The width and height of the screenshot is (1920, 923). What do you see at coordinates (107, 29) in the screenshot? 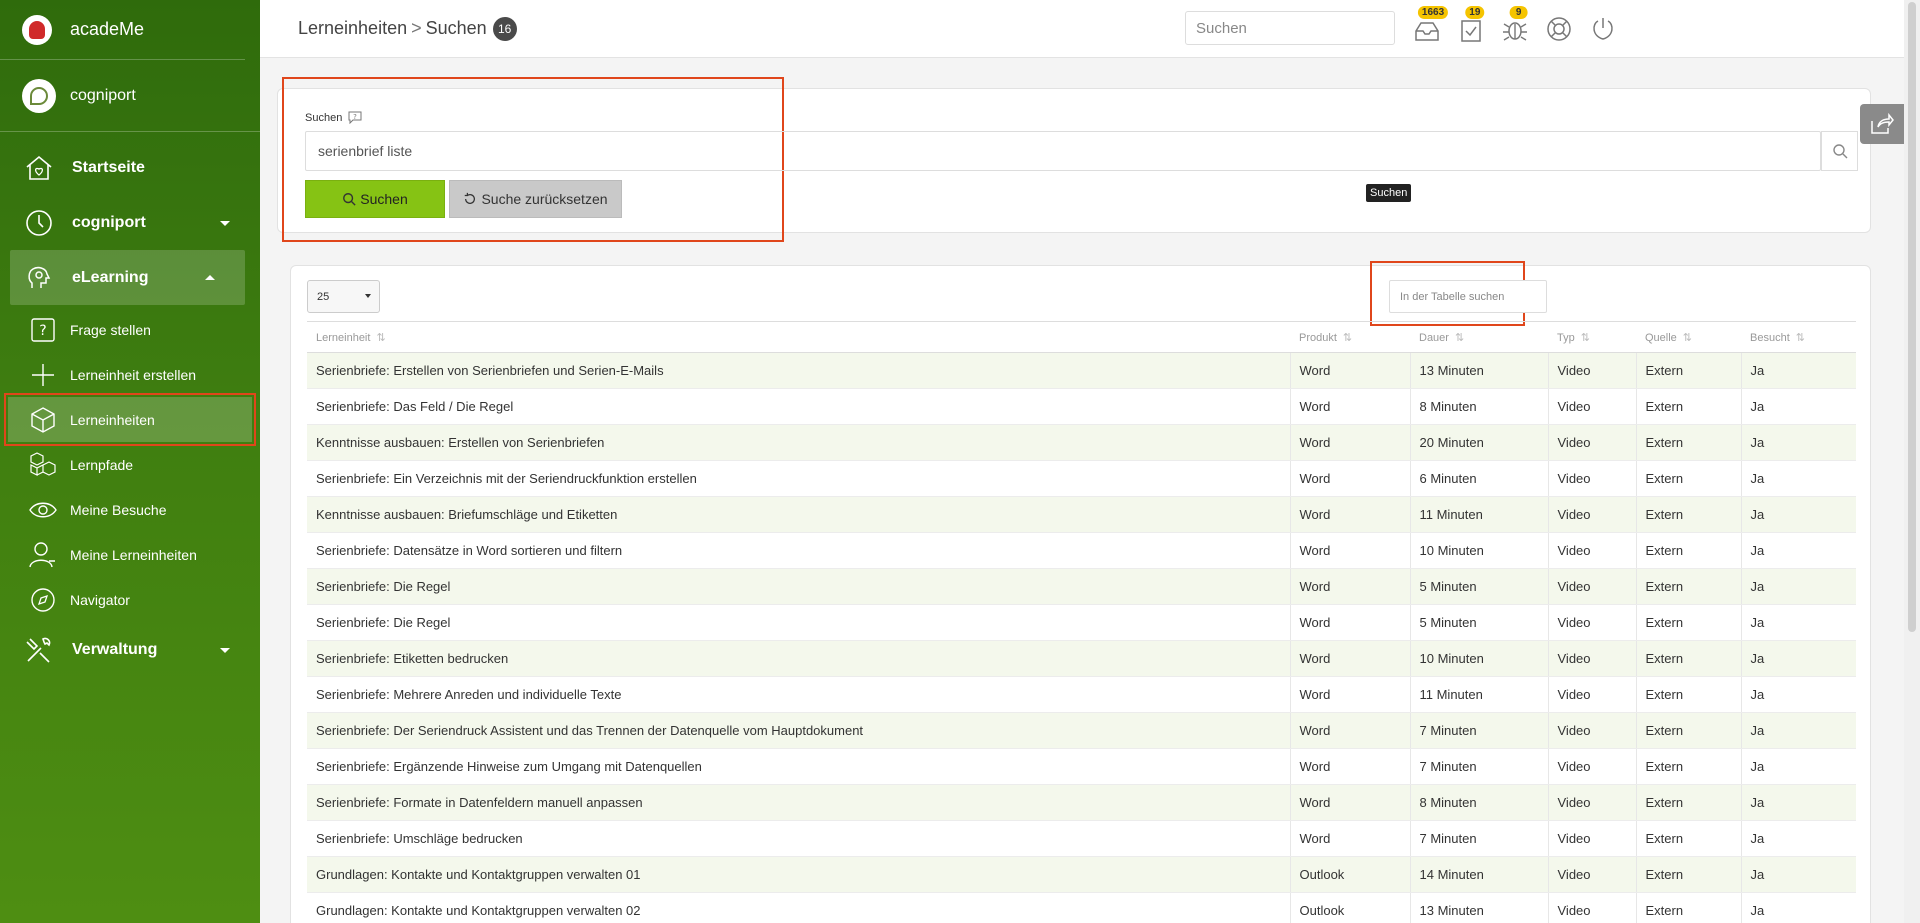
I see `app-name: acadeMe` at bounding box center [107, 29].